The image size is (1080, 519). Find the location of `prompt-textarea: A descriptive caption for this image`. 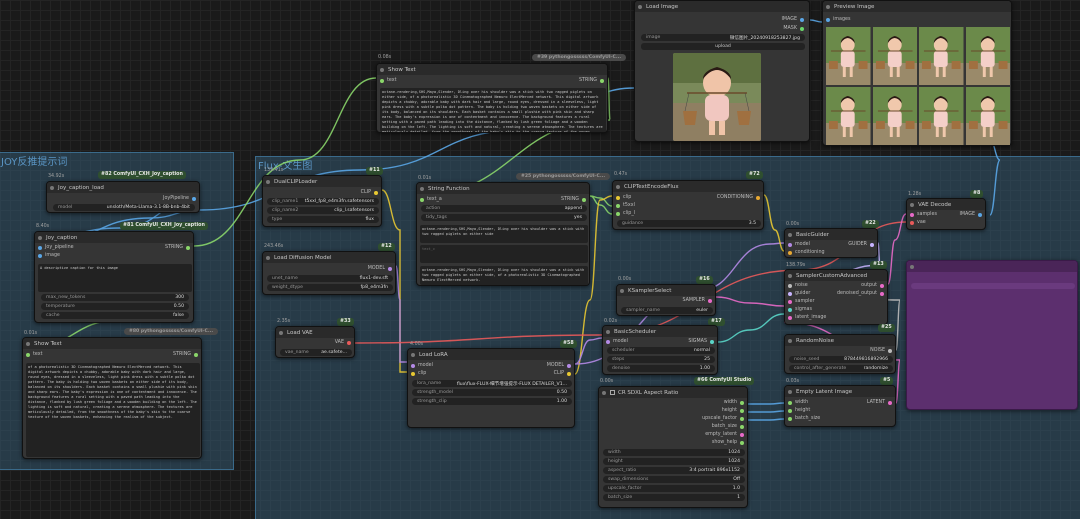

prompt-textarea: A descriptive caption for this image is located at coordinates (115, 278).